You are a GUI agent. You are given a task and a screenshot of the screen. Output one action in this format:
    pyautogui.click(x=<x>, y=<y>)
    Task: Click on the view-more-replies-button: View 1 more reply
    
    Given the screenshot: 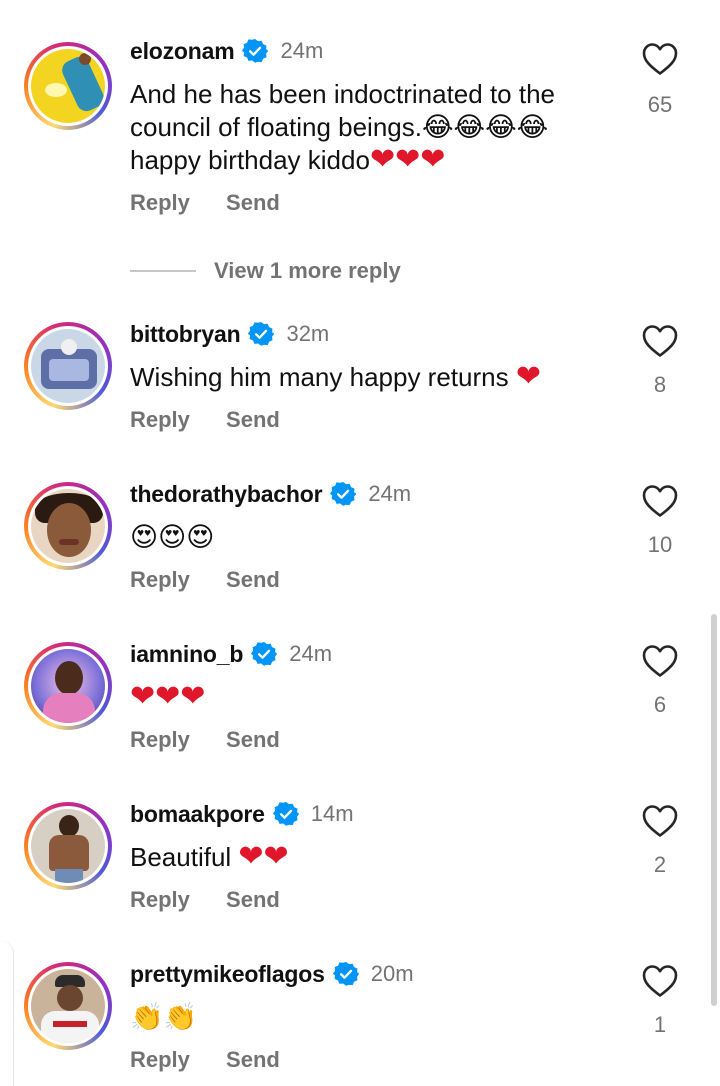 What is the action you would take?
    pyautogui.click(x=265, y=271)
    